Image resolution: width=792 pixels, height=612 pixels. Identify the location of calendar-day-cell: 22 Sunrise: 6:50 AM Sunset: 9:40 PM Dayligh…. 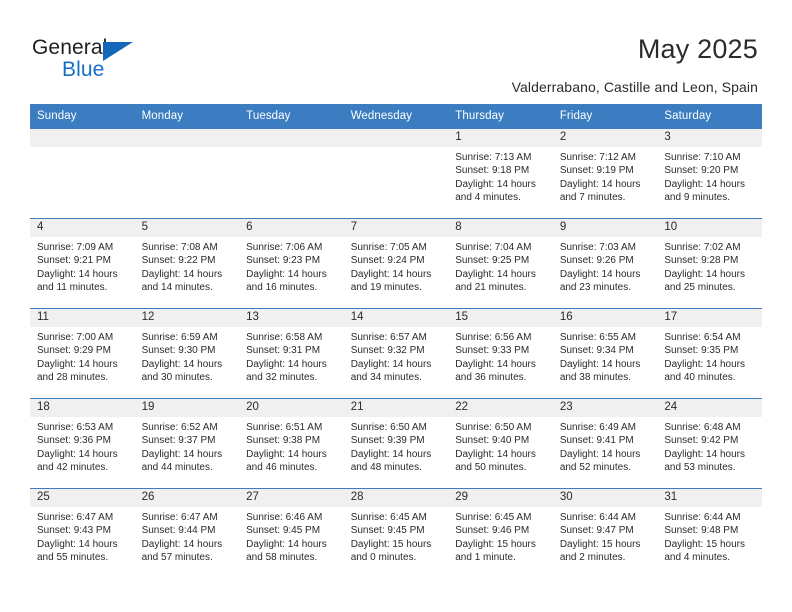
(500, 443).